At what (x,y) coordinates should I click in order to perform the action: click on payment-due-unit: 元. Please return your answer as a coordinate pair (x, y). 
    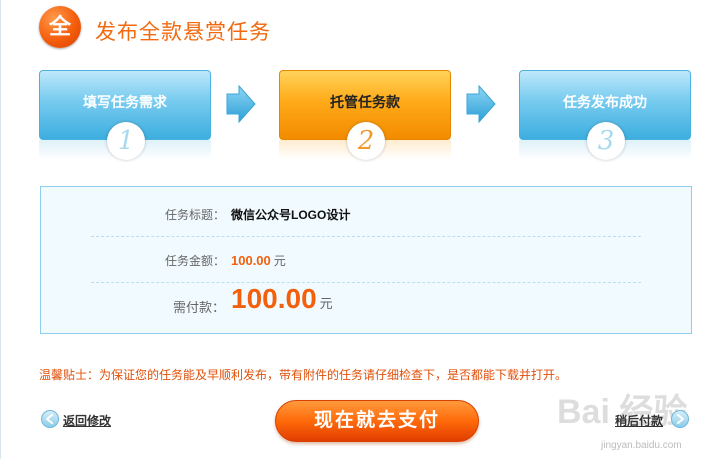
    Looking at the image, I should click on (326, 303).